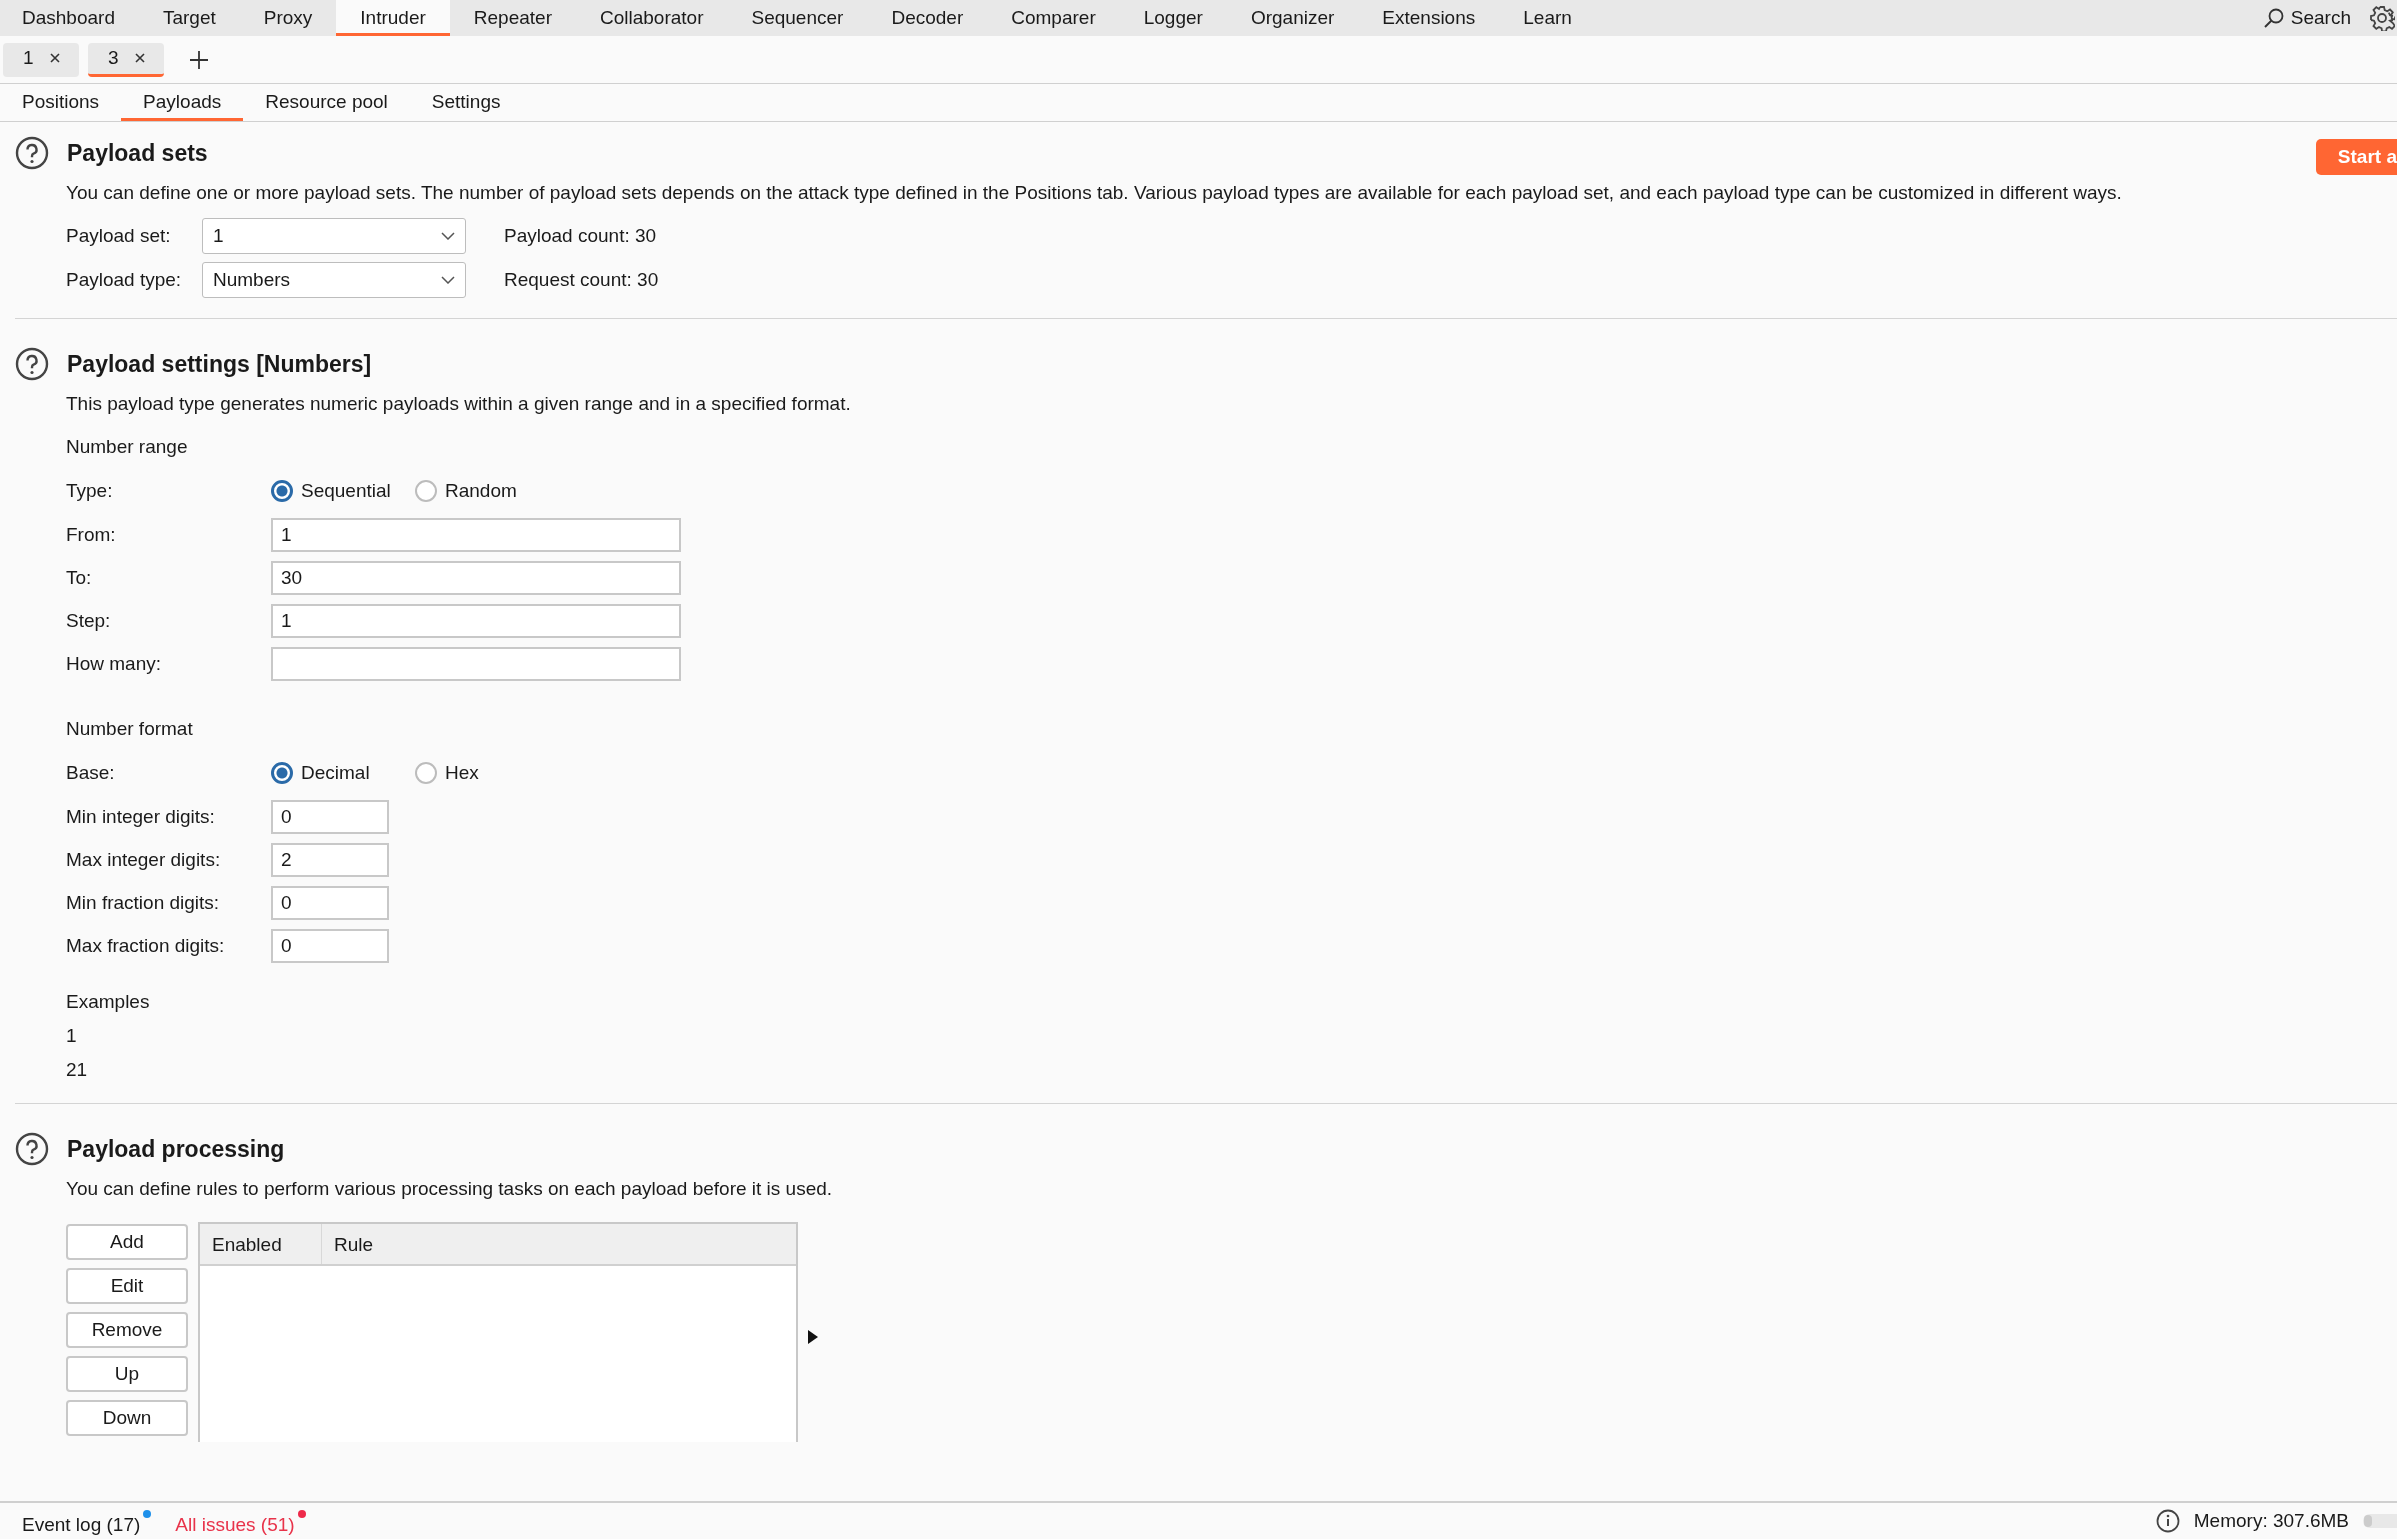 This screenshot has width=2397, height=1539. Describe the element at coordinates (189, 18) in the screenshot. I see `nav-tab: Target` at that location.